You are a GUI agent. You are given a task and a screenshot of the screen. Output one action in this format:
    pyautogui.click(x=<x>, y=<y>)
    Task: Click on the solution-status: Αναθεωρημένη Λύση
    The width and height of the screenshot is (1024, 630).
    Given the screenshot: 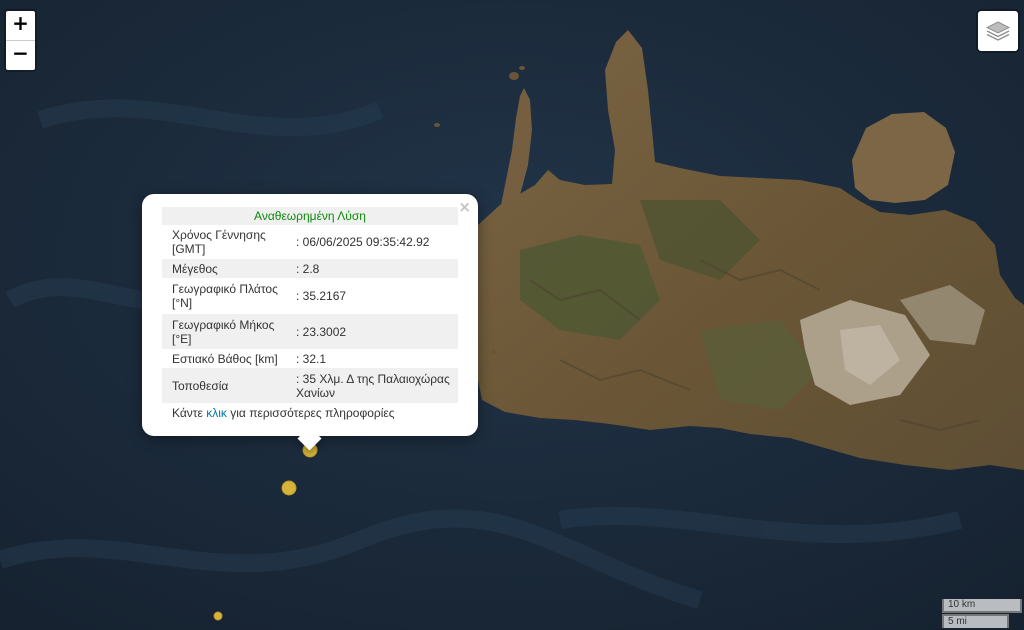 What is the action you would take?
    pyautogui.click(x=310, y=216)
    